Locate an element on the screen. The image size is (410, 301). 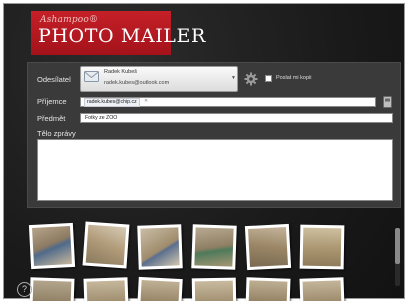
scrollbar-thumb is located at coordinates (397, 246).